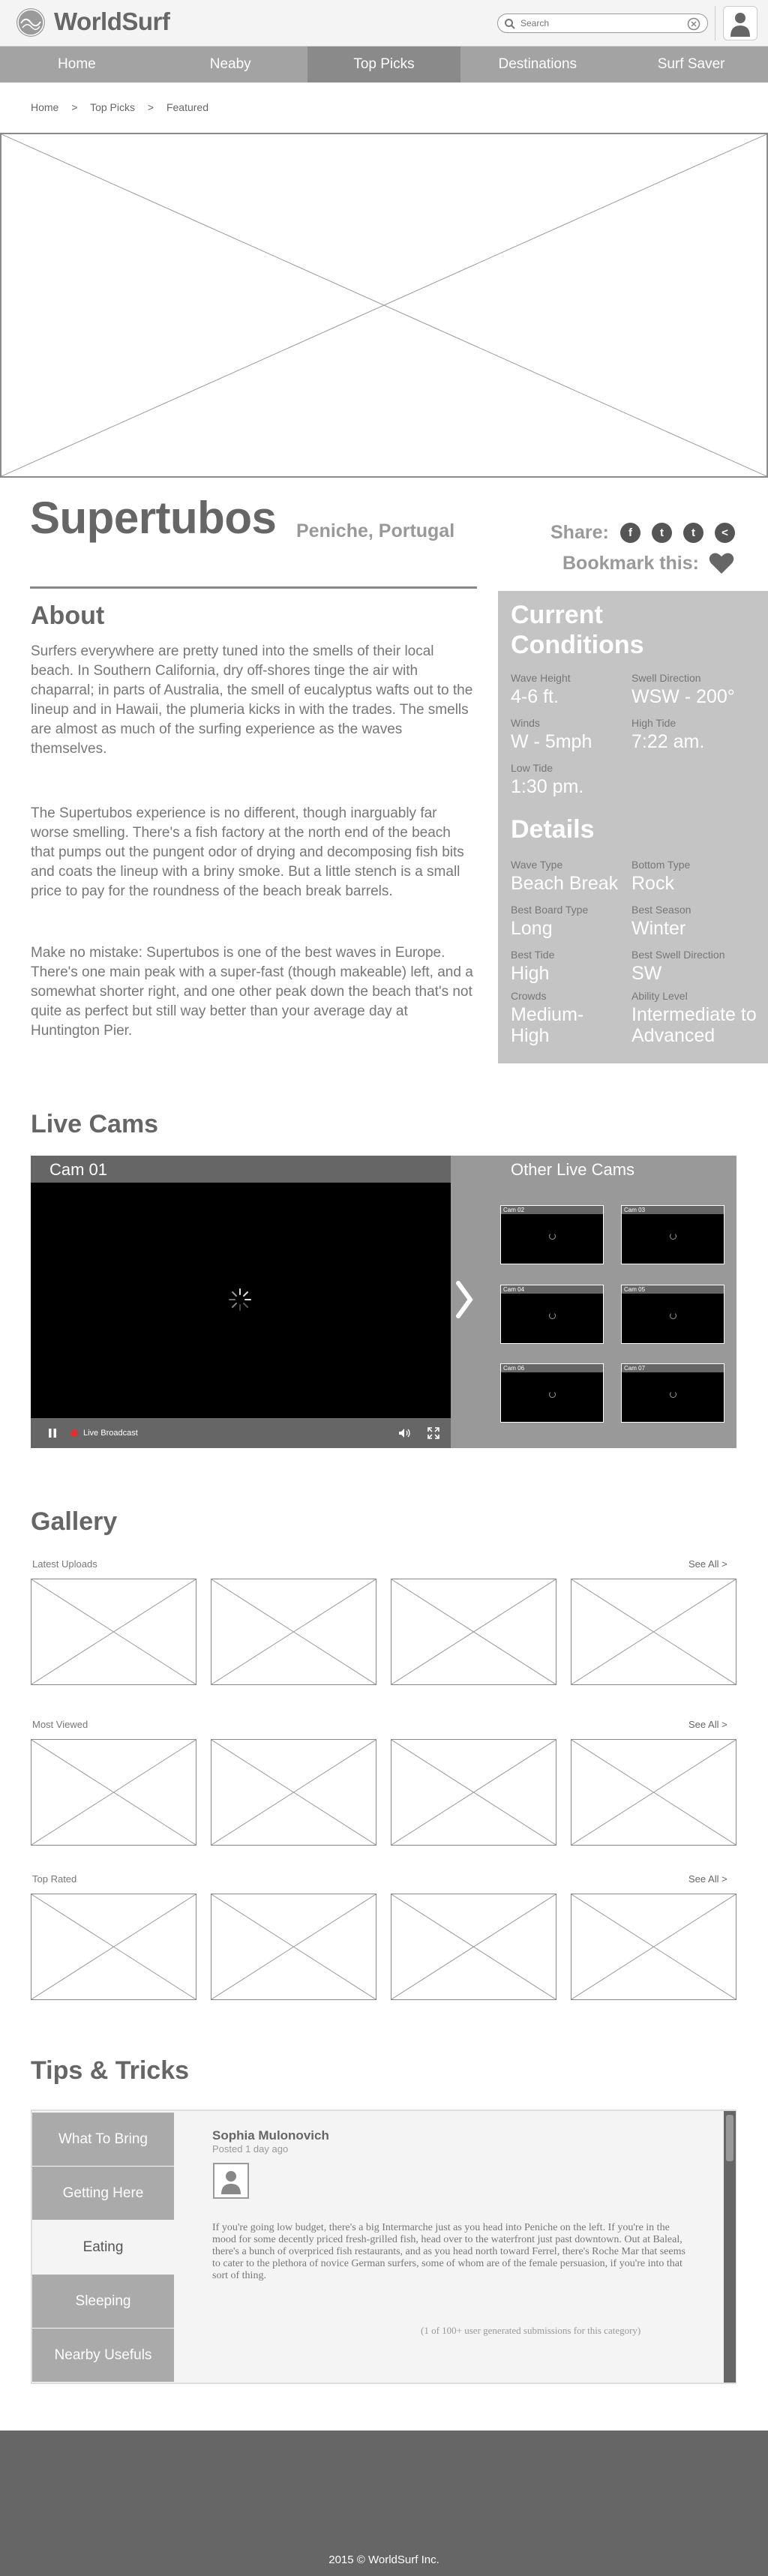 This screenshot has height=2576, width=768. Describe the element at coordinates (510, 24) in the screenshot. I see `search-icon` at that location.